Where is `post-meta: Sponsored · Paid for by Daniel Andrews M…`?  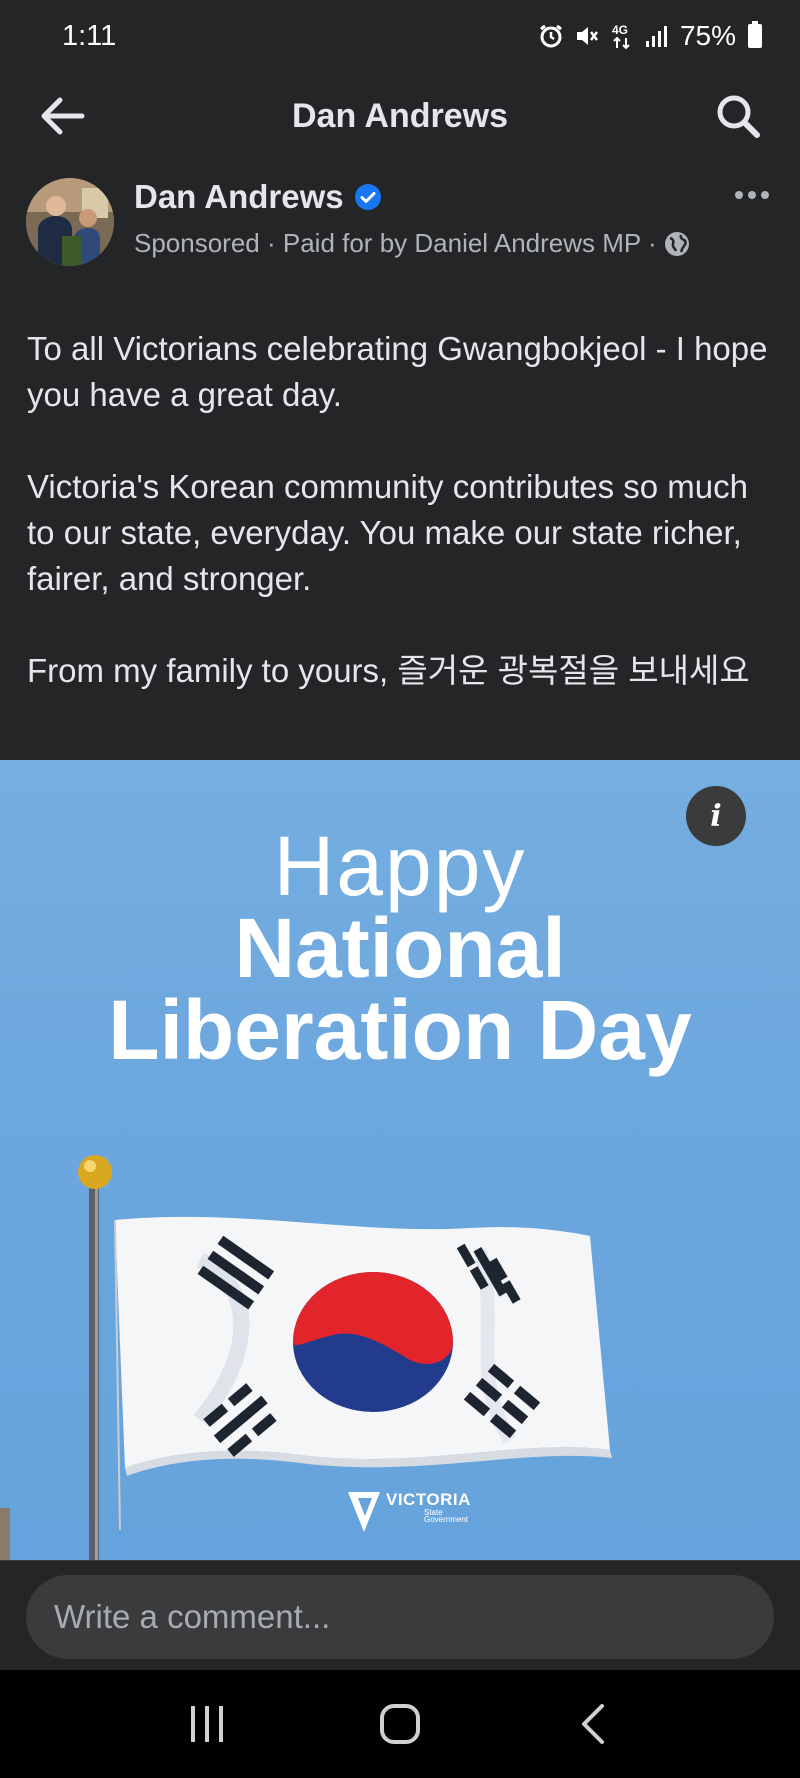
post-meta: Sponsored · Paid for by Daniel Andrews M… is located at coordinates (414, 243).